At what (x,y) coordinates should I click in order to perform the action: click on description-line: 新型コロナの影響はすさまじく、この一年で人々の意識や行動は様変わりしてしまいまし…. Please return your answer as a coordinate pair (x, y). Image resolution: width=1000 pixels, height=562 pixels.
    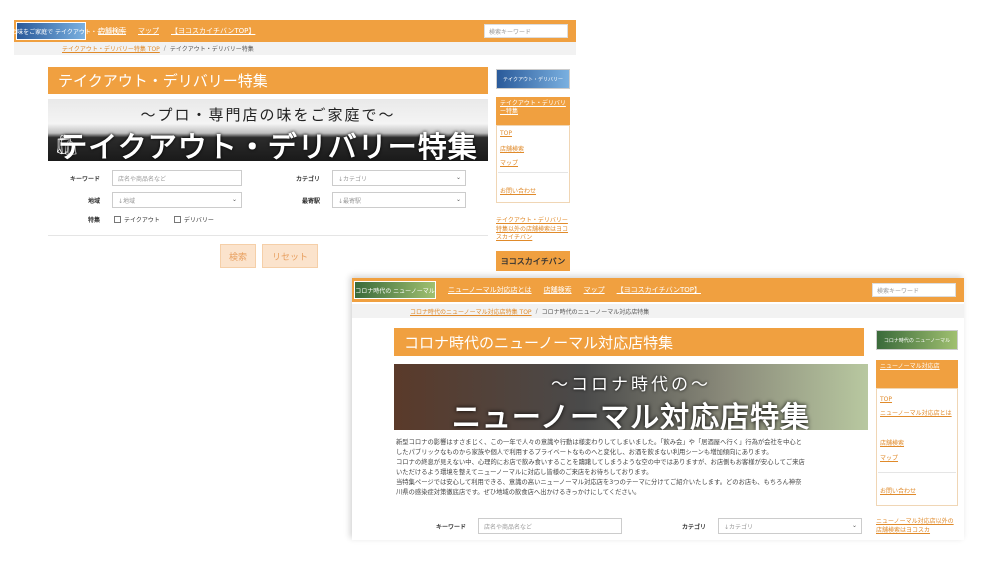
    Looking at the image, I should click on (599, 442).